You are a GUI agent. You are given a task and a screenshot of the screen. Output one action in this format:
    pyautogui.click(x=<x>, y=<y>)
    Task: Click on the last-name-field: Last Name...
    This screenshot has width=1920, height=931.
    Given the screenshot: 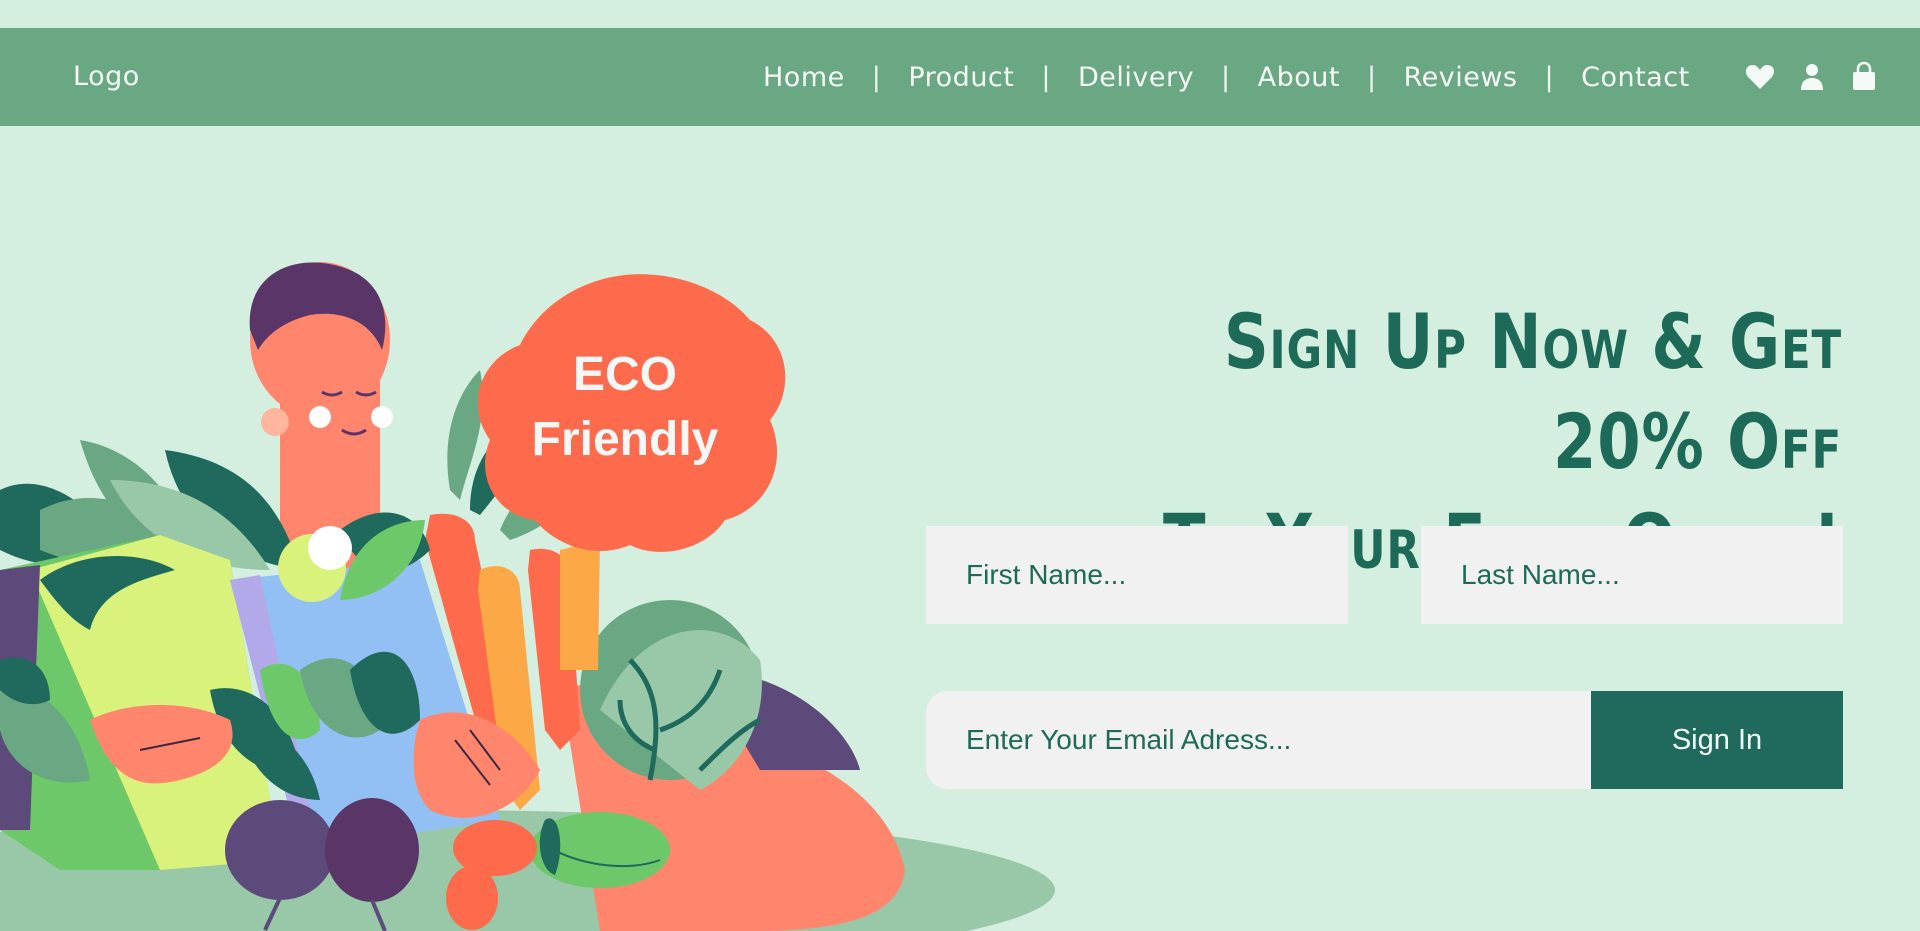 What is the action you would take?
    pyautogui.click(x=1632, y=575)
    